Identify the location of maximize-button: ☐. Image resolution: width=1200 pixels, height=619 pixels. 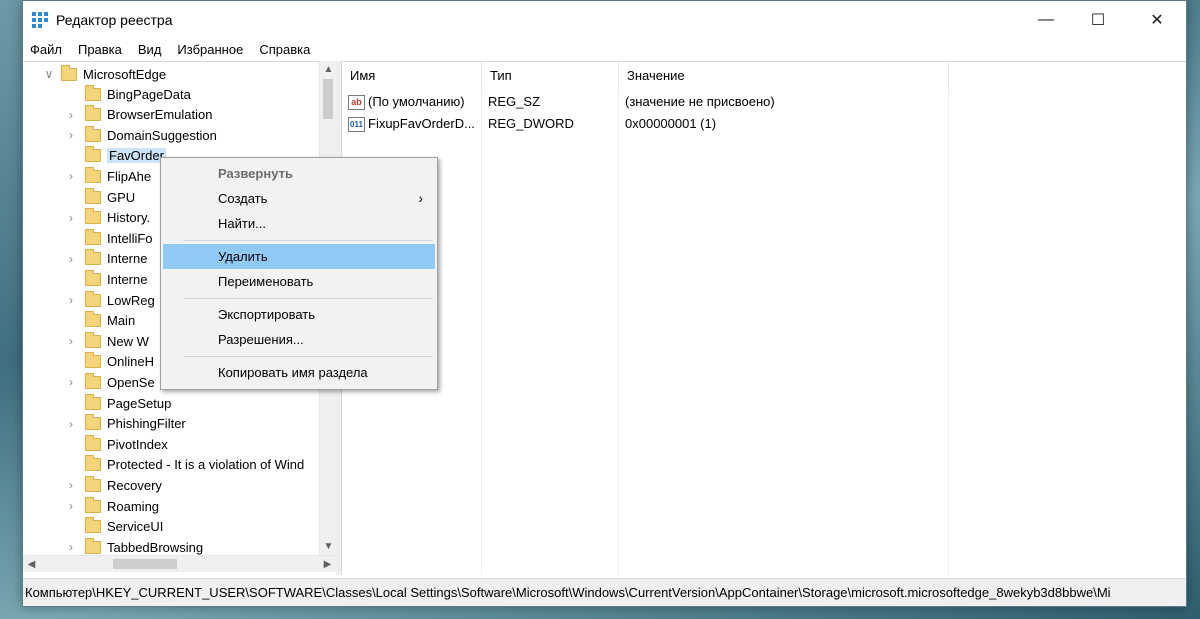
(1098, 19).